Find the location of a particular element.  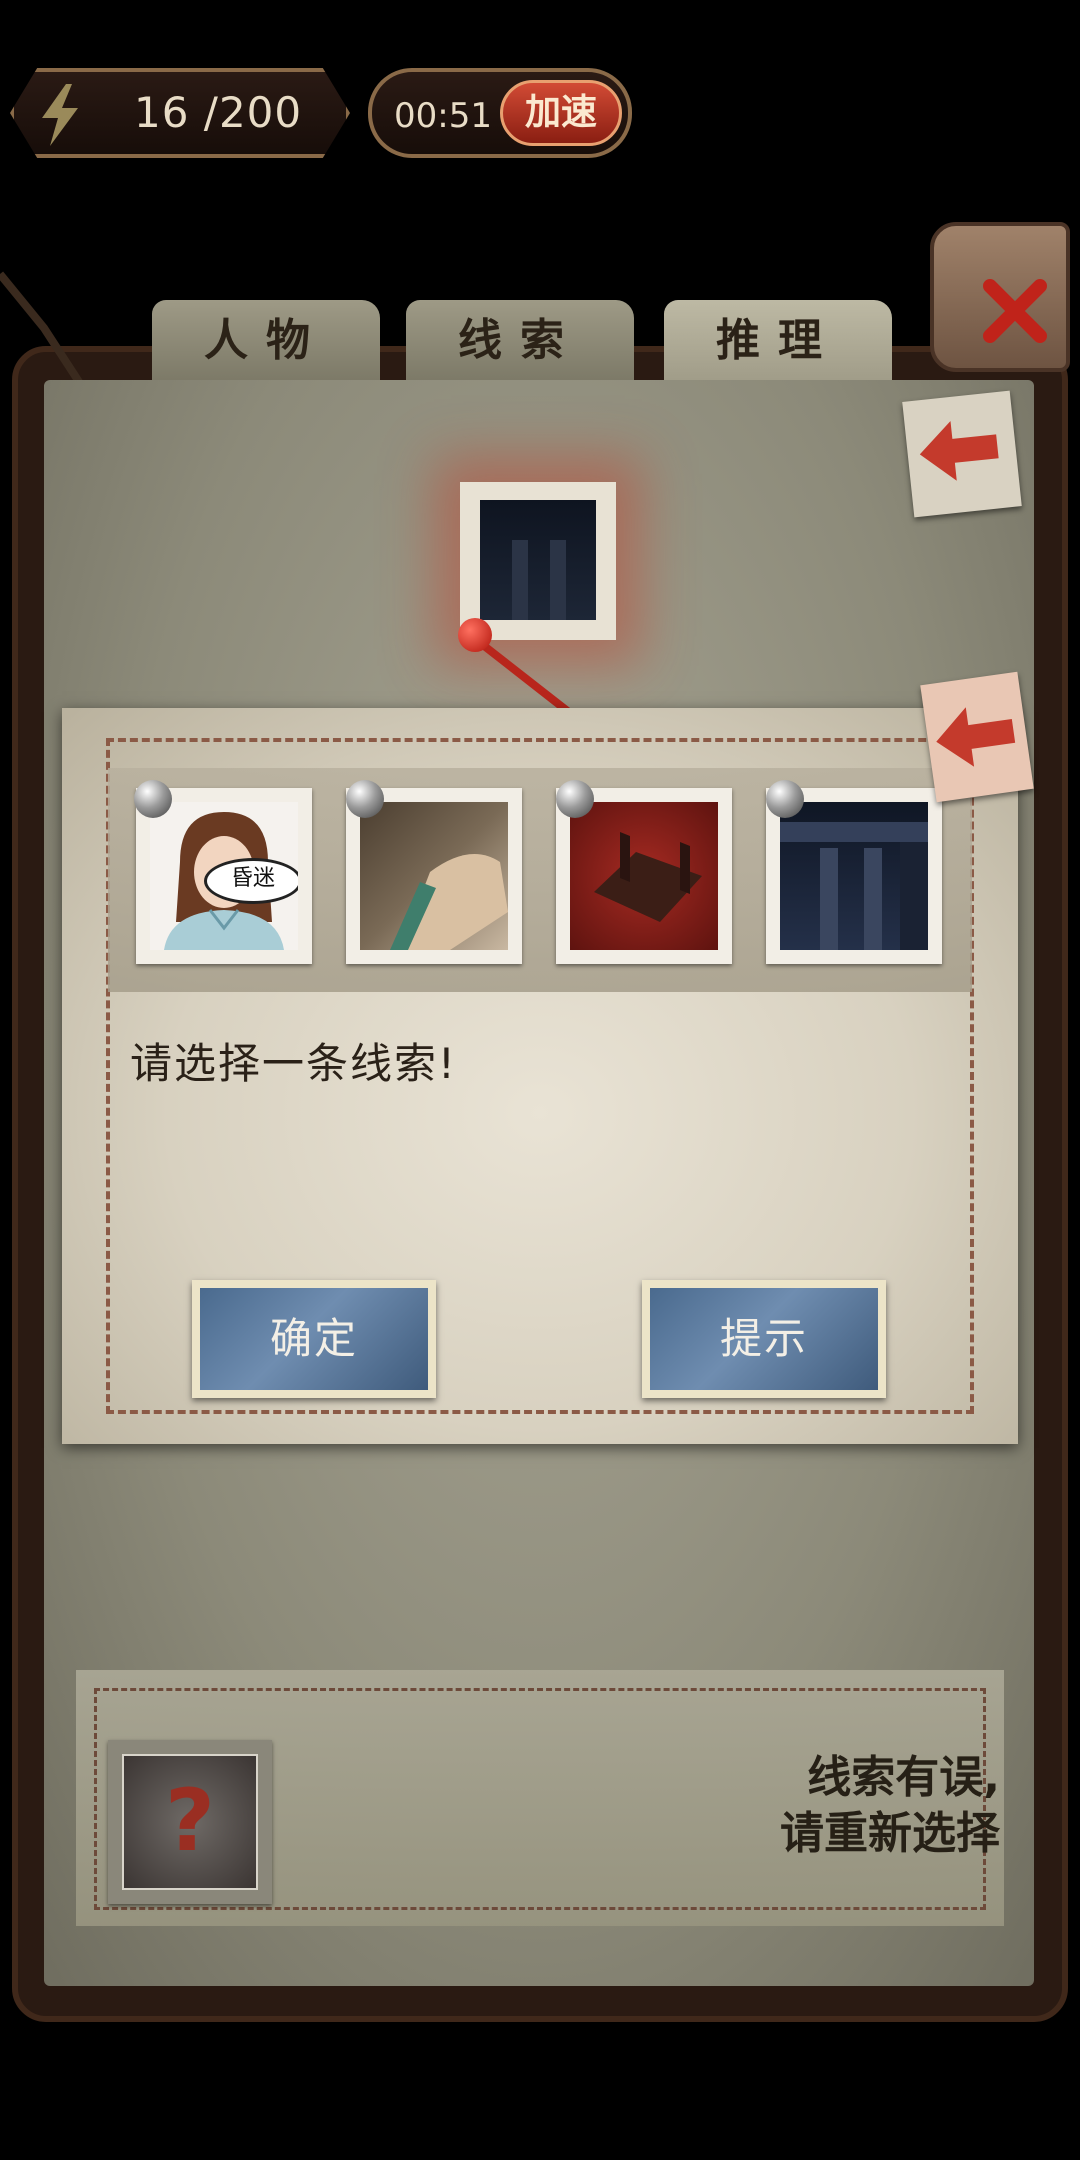

hint-button: 提示 is located at coordinates (764, 1339).